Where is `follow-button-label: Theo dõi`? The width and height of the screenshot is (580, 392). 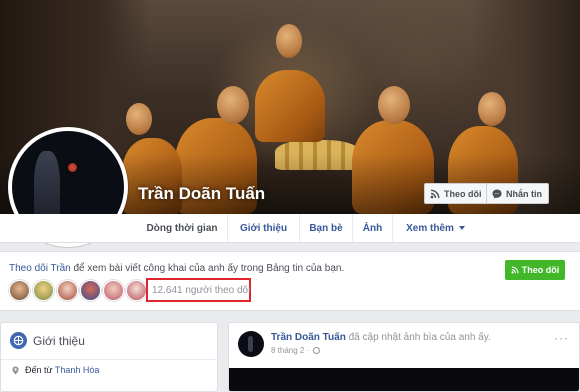 follow-button-label: Theo dõi is located at coordinates (540, 270).